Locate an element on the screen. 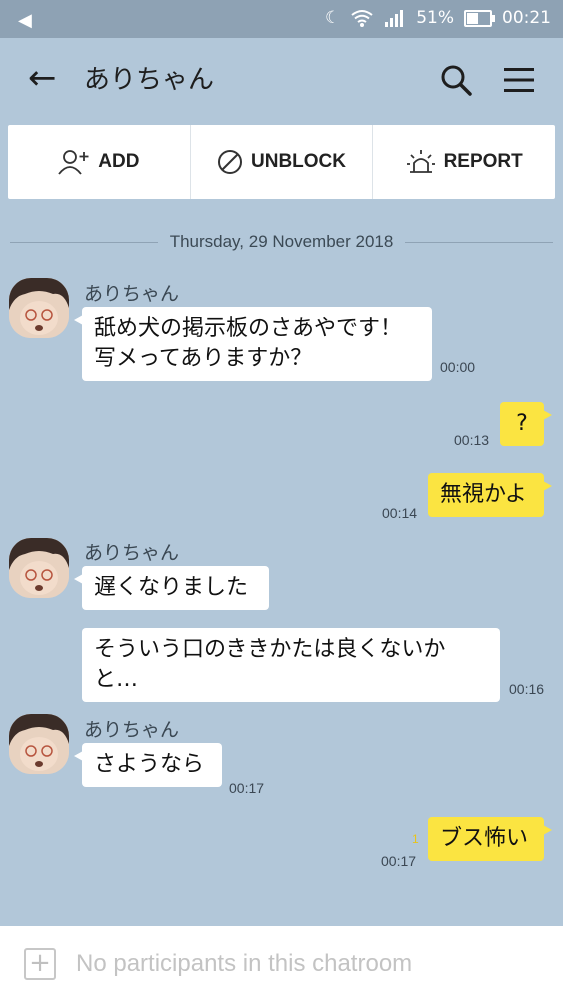 The height and width of the screenshot is (1000, 563). add-button: ADD is located at coordinates (99, 162).